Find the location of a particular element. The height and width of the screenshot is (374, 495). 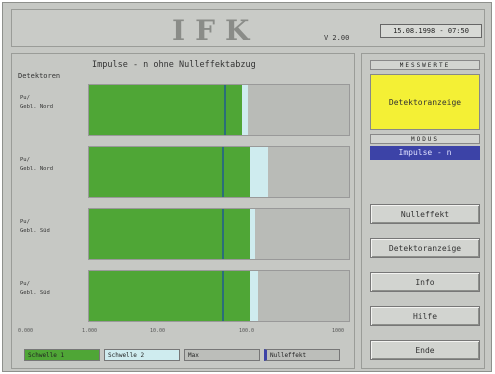

scale-label: 100.0 is located at coordinates (247, 331).